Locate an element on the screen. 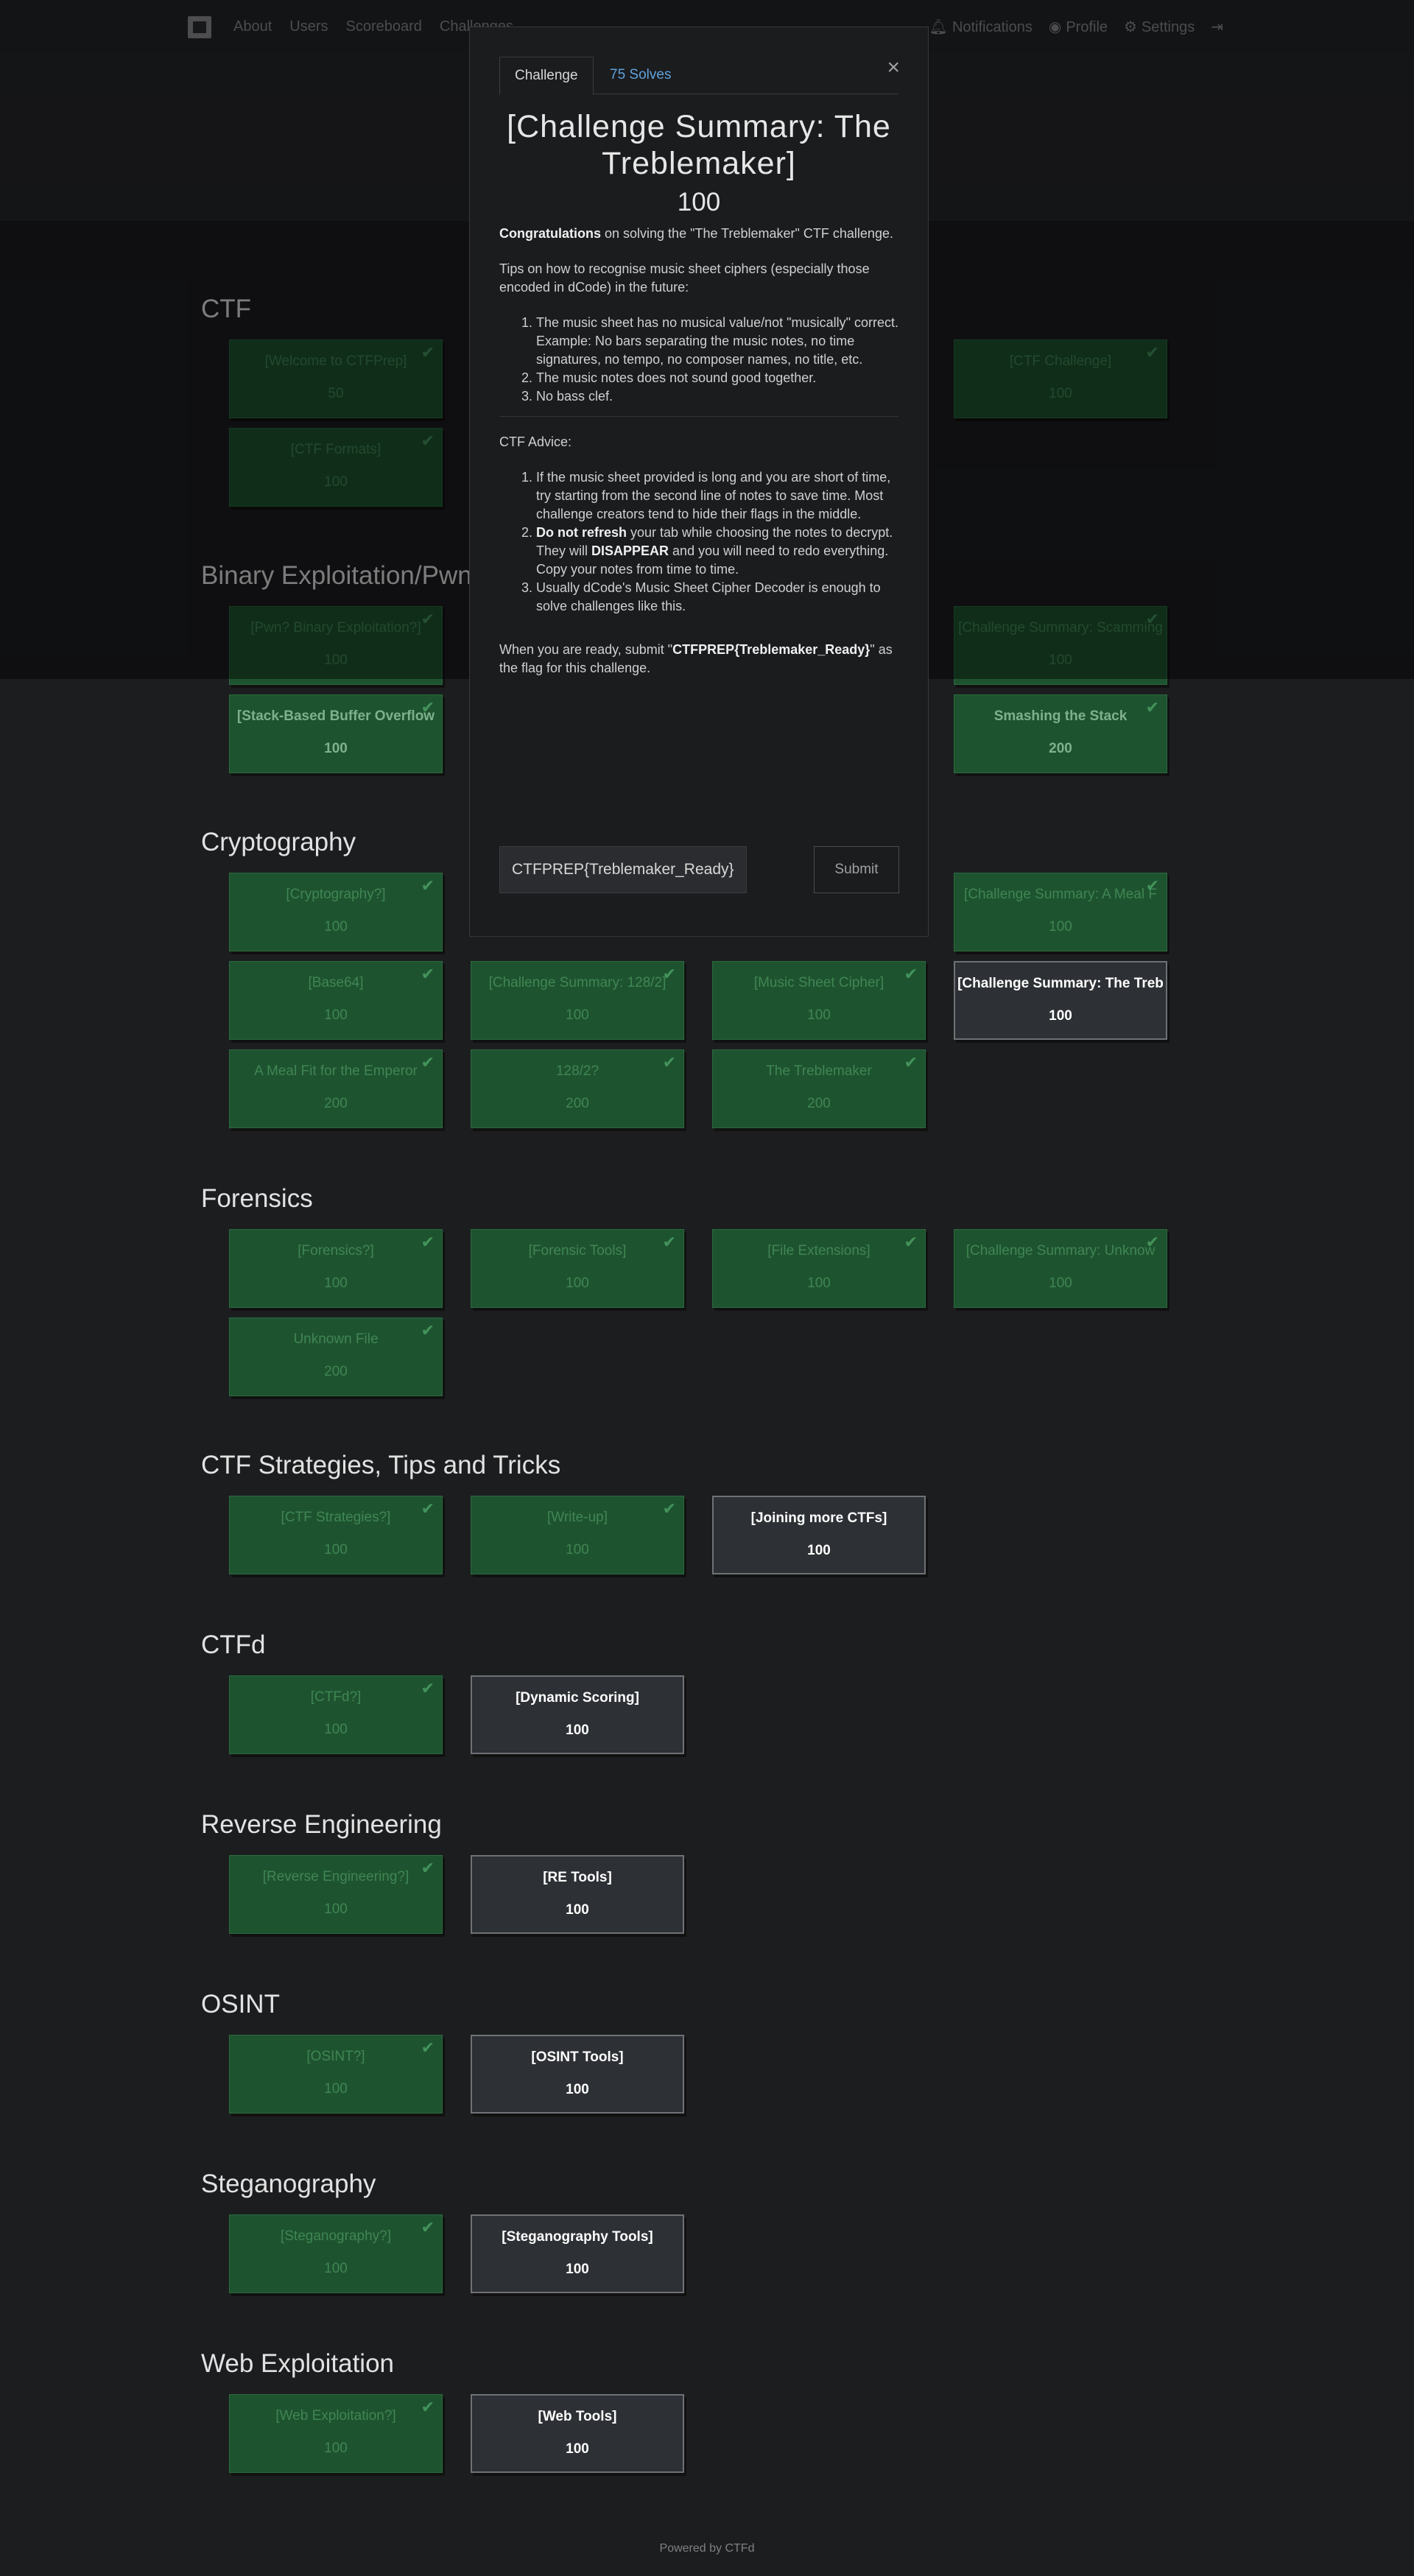 The width and height of the screenshot is (1414, 2576). challenge-name: [CTFd?] is located at coordinates (336, 1697).